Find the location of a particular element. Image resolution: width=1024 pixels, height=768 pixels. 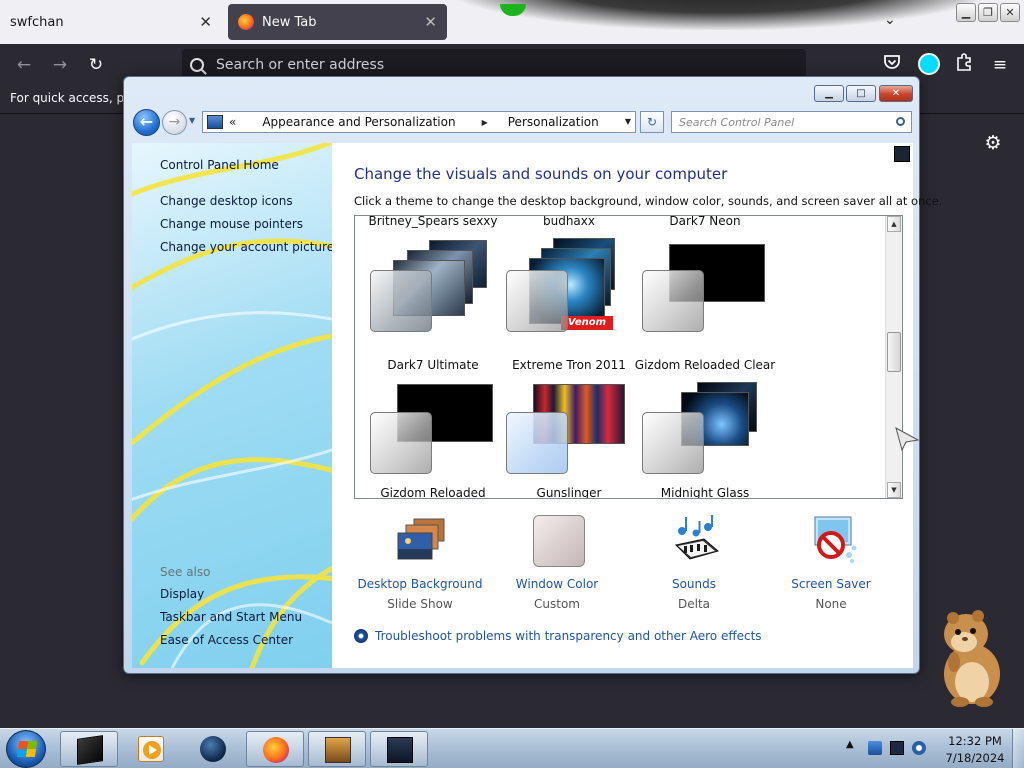

taskbar-app-globe is located at coordinates (213, 749).